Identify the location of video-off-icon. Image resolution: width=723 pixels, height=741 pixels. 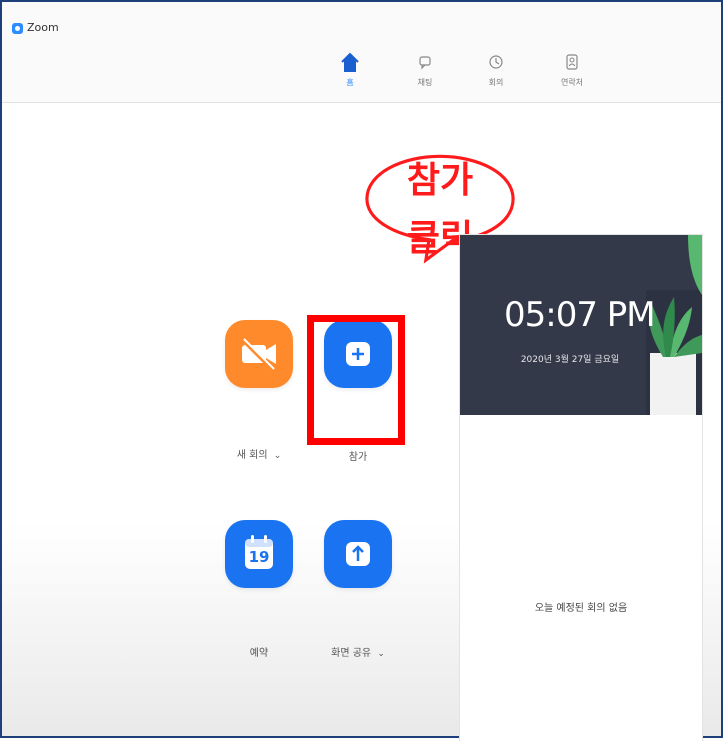
(258, 355).